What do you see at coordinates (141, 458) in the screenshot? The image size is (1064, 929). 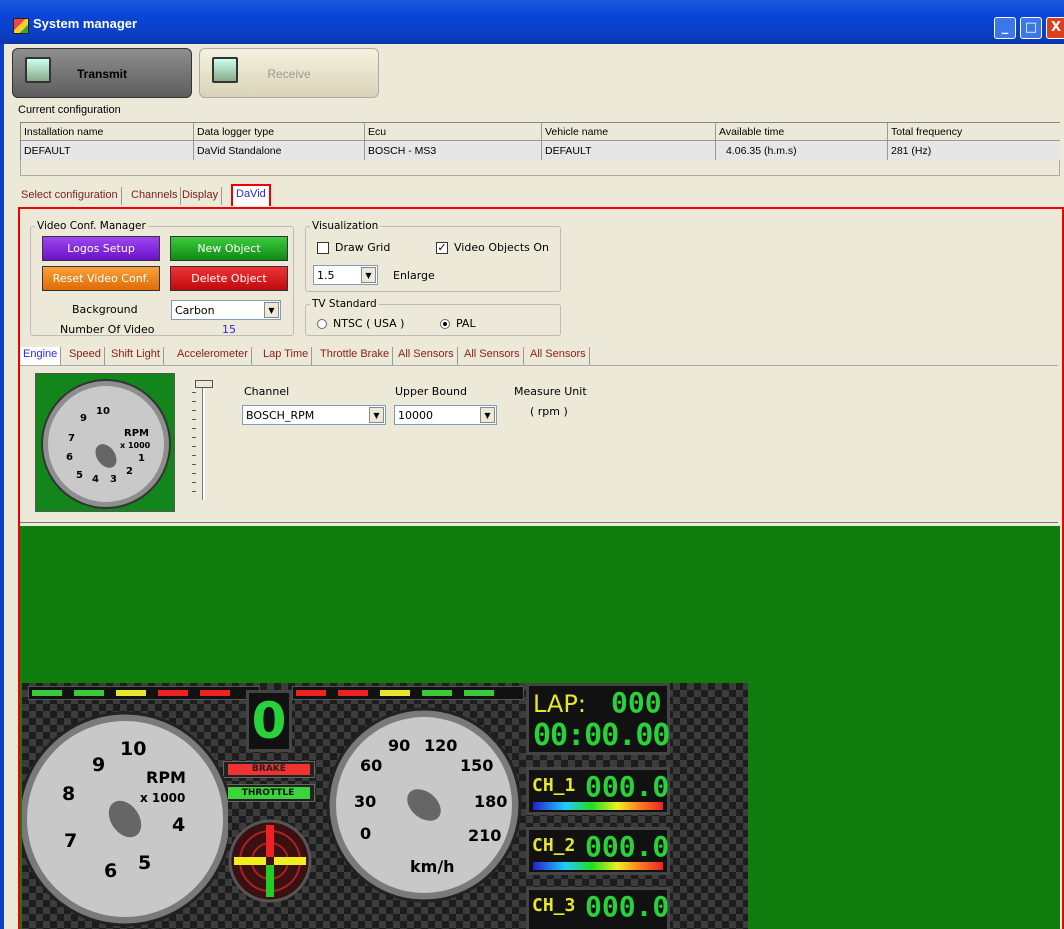 I see `preview-mark-1: 1` at bounding box center [141, 458].